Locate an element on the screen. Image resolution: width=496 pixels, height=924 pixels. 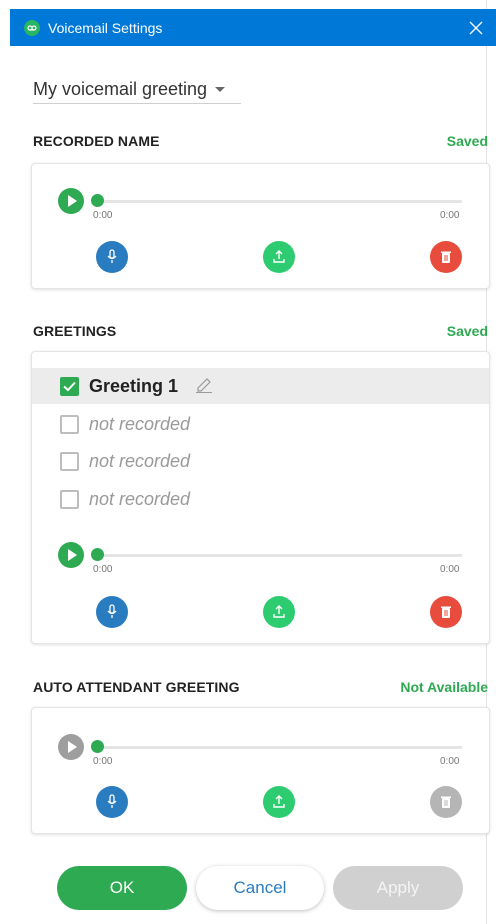
greeting-2-checkbox is located at coordinates (69, 424).